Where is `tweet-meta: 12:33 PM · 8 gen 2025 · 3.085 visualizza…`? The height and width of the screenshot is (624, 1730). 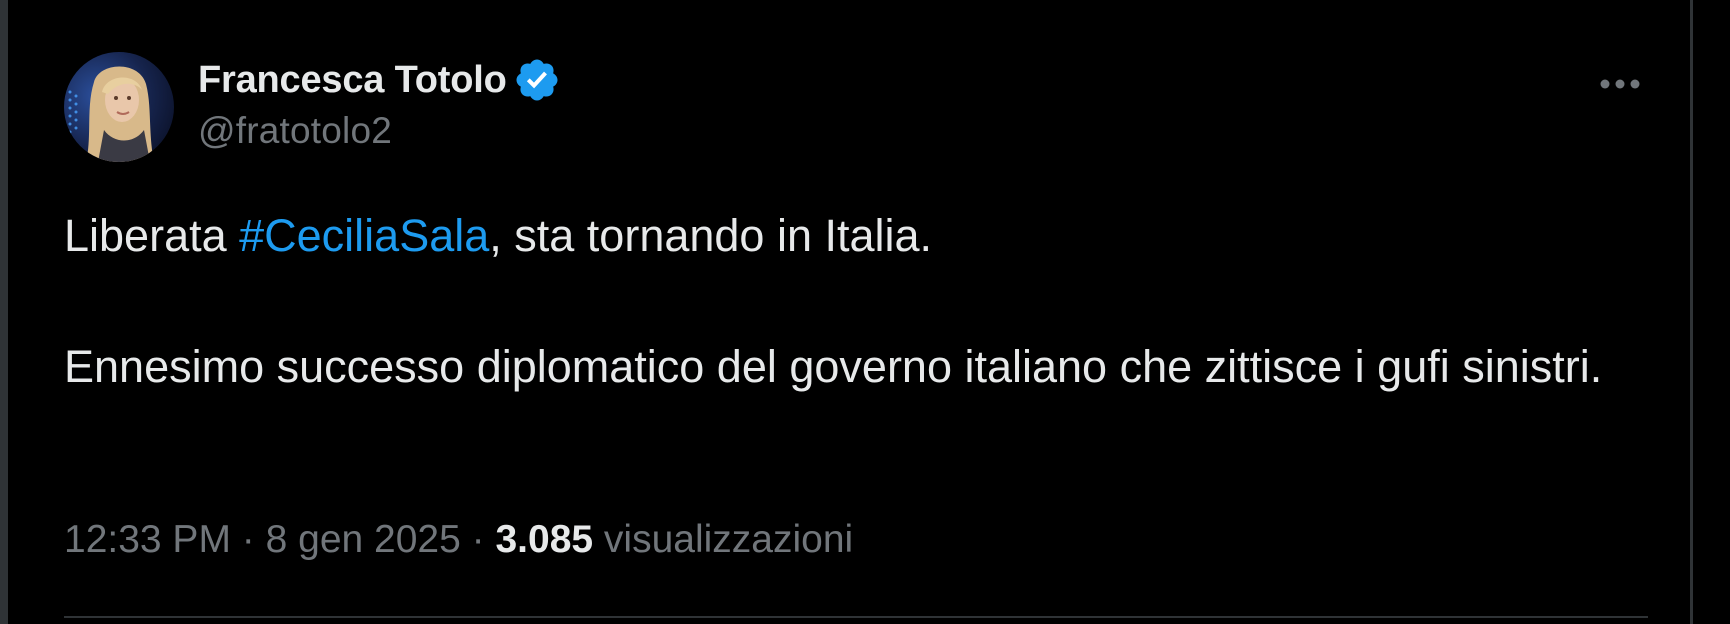
tweet-meta: 12:33 PM · 8 gen 2025 · 3.085 visualizza… is located at coordinates (458, 540).